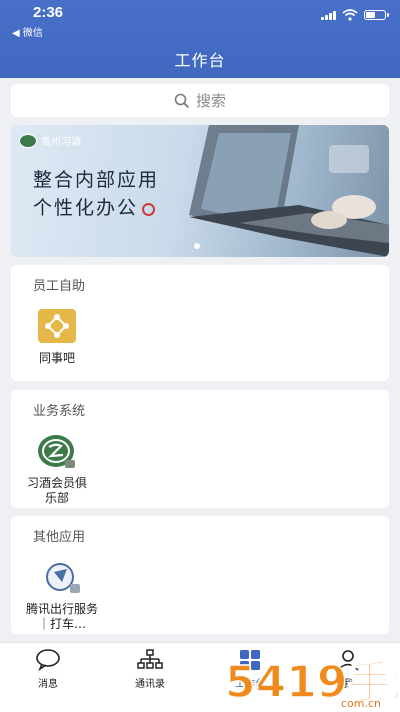 Image resolution: width=400 pixels, height=712 pixels. I want to click on app-tongshiba: 同事吧, so click(57, 337).